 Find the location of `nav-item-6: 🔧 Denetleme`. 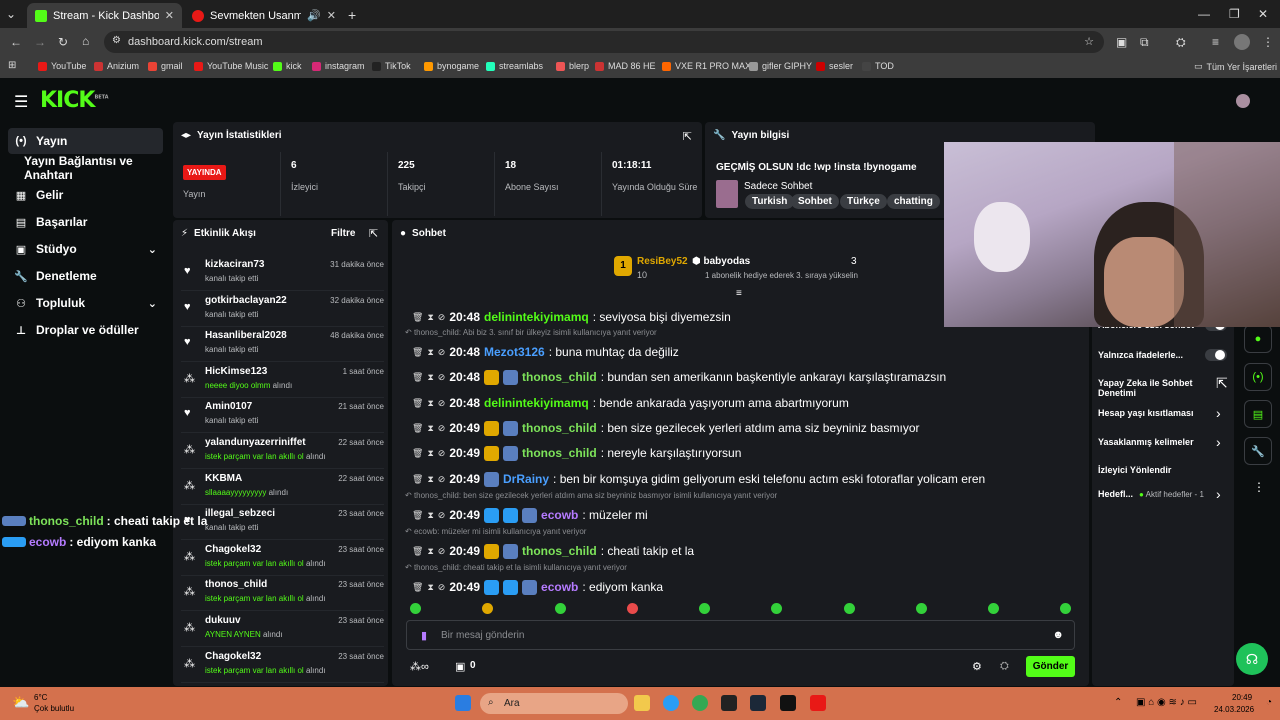

nav-item-6: 🔧 Denetleme is located at coordinates (85, 276).